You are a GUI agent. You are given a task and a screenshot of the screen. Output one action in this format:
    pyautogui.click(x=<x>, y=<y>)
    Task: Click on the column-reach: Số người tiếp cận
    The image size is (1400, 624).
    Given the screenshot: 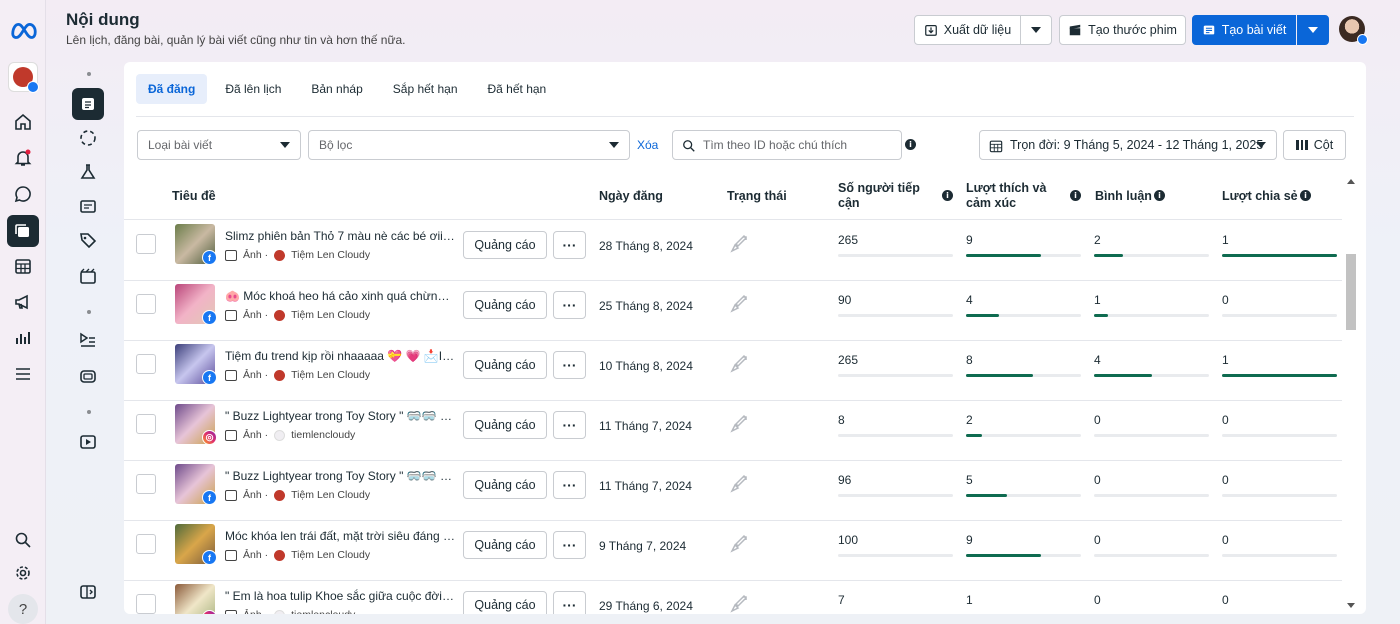 What is the action you would take?
    pyautogui.click(x=882, y=196)
    